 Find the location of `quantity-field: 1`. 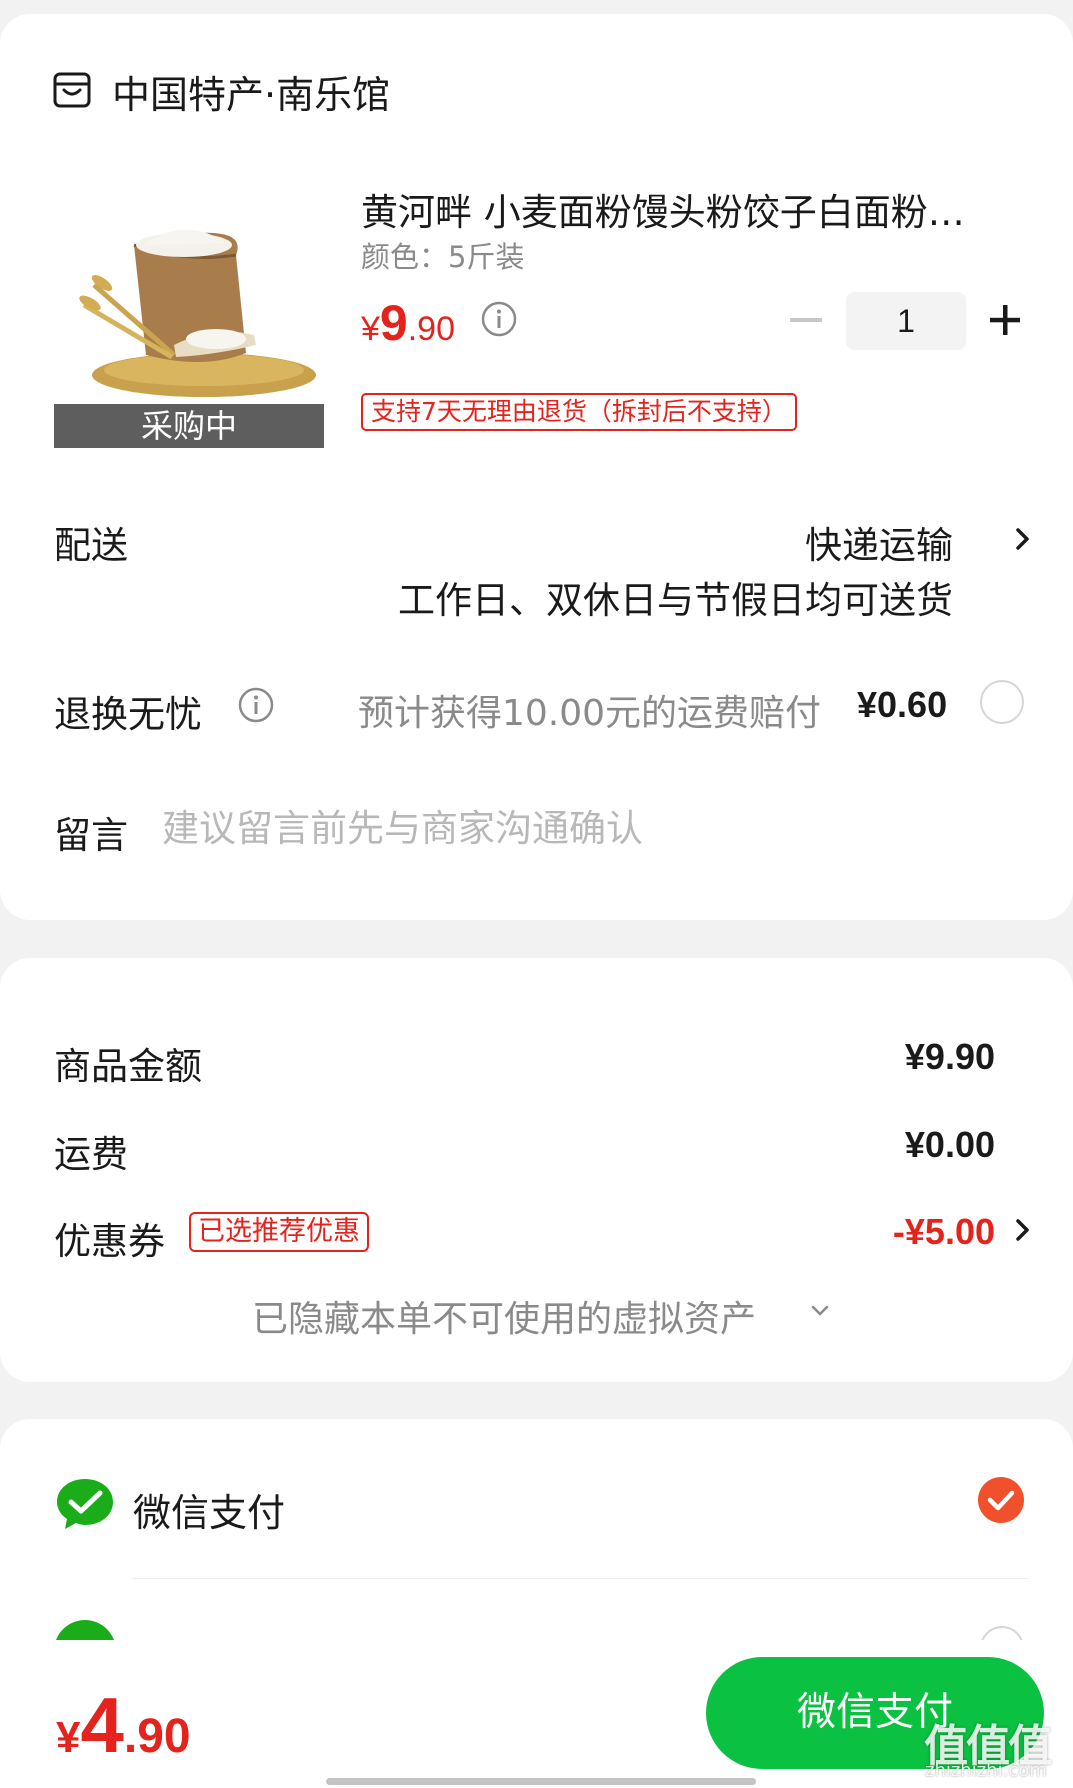

quantity-field: 1 is located at coordinates (906, 321).